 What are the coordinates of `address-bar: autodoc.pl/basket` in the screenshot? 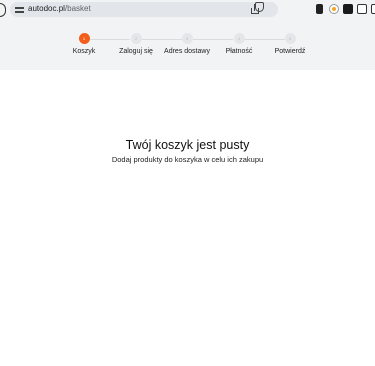 It's located at (144, 9).